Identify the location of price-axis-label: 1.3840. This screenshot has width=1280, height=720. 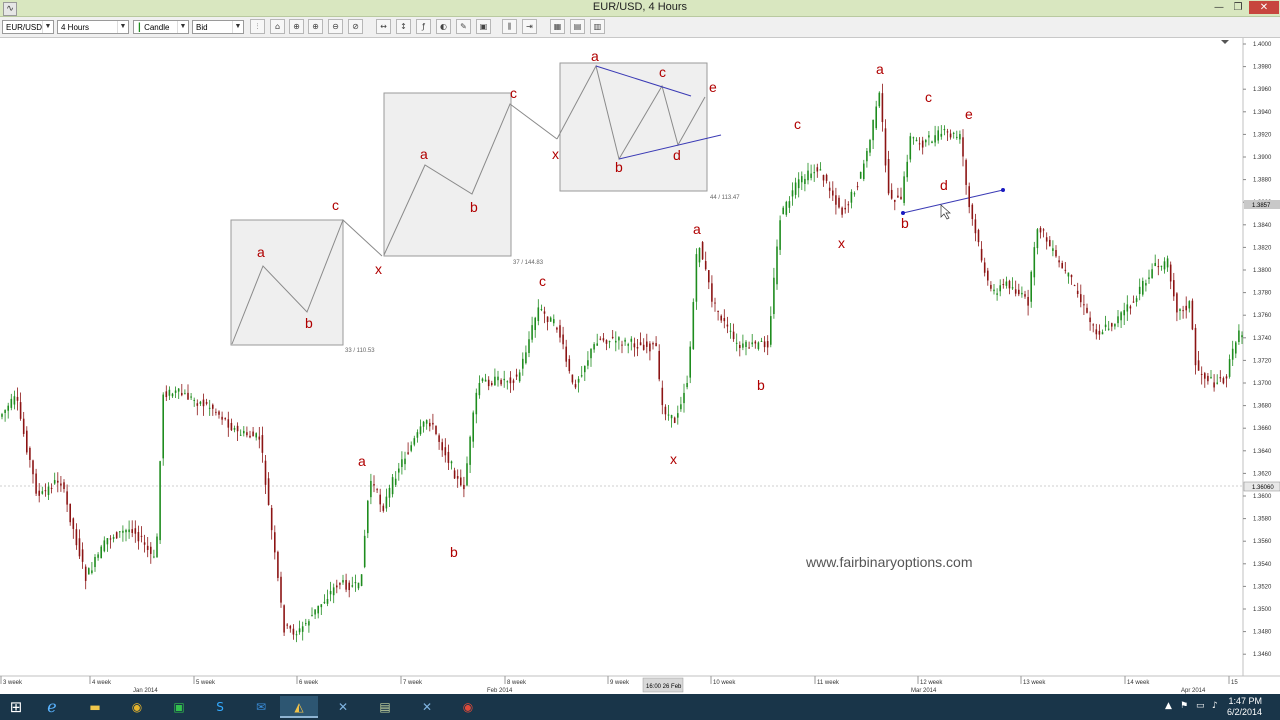
(1262, 226).